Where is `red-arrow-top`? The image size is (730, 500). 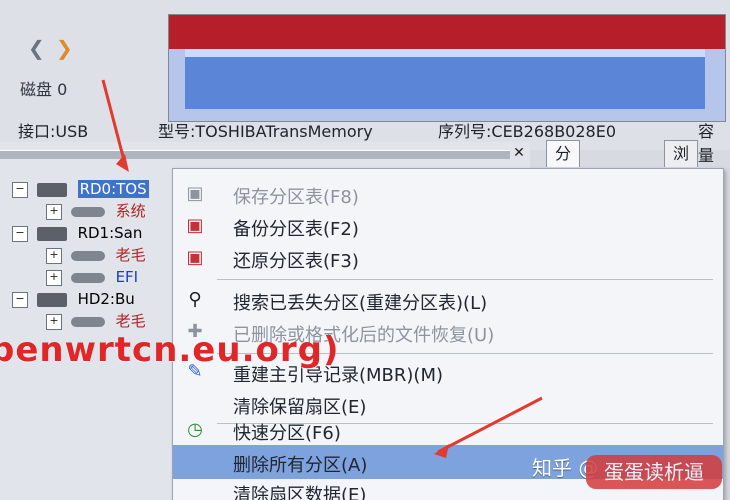
red-arrow-top is located at coordinates (115, 125).